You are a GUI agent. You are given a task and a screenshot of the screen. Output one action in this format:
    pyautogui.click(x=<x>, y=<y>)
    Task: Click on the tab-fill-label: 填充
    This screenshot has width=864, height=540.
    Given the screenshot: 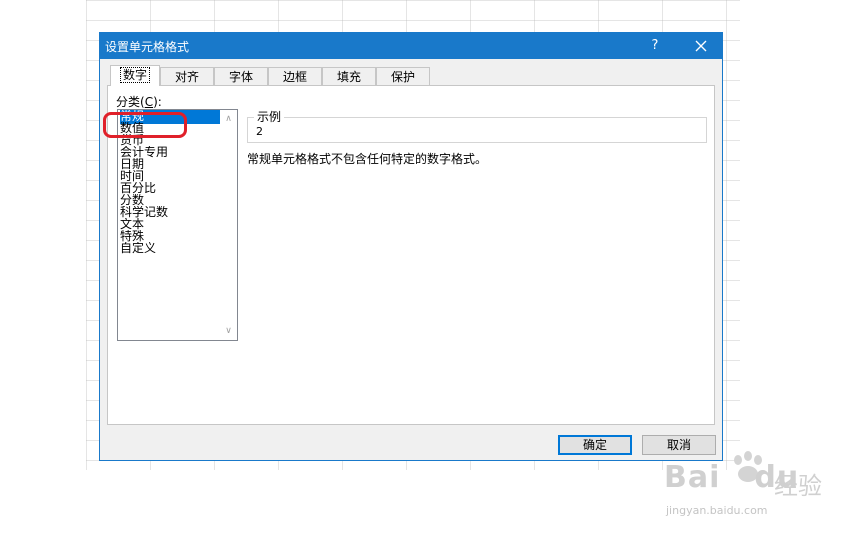 What is the action you would take?
    pyautogui.click(x=348, y=77)
    